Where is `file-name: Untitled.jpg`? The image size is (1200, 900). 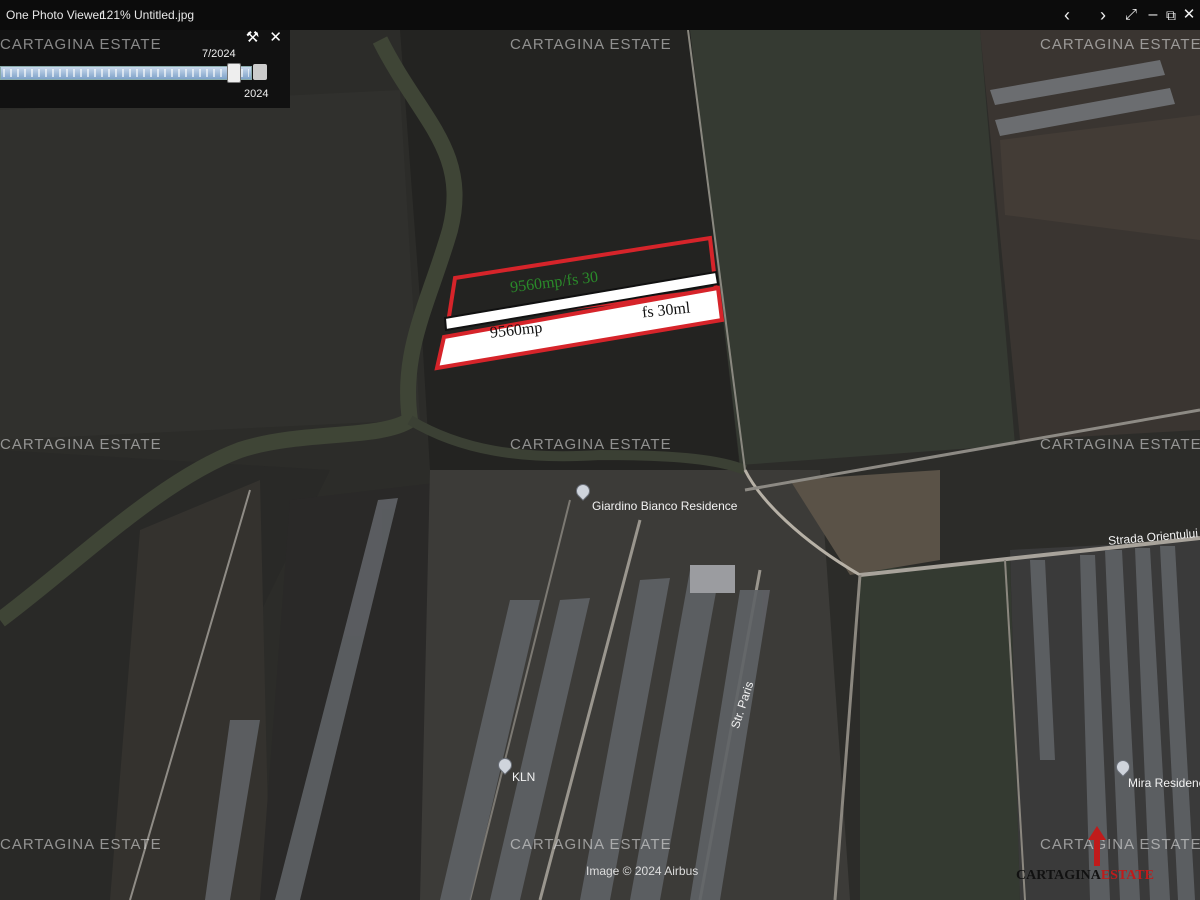
file-name: Untitled.jpg is located at coordinates (164, 15).